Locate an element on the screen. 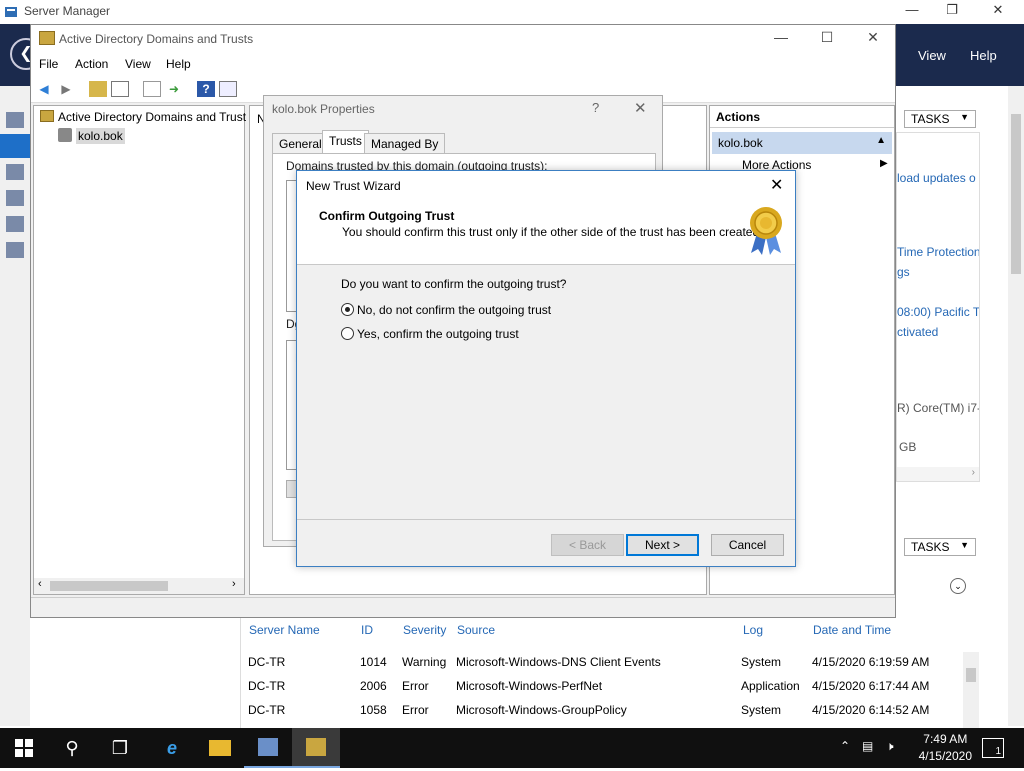 The height and width of the screenshot is (771, 1024). tree-horizontal-scrollbar: ‹ › is located at coordinates (139, 586).